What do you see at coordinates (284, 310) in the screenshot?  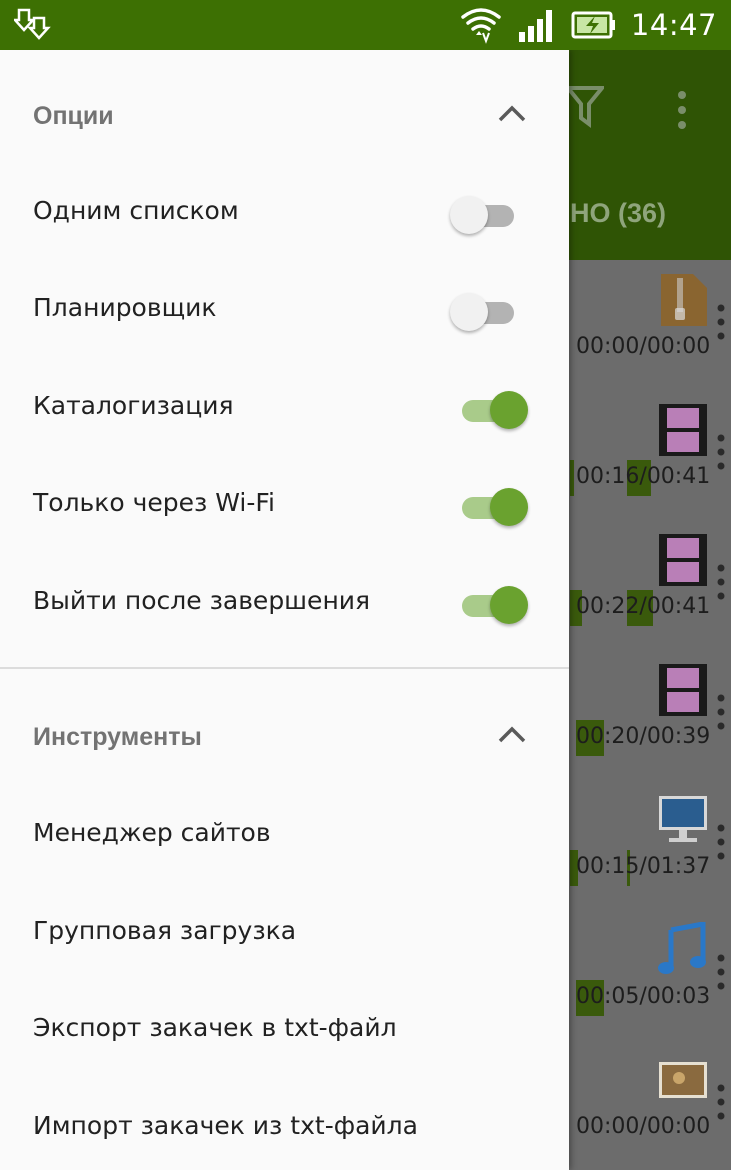 I see `option-scheduler: Планировщик` at bounding box center [284, 310].